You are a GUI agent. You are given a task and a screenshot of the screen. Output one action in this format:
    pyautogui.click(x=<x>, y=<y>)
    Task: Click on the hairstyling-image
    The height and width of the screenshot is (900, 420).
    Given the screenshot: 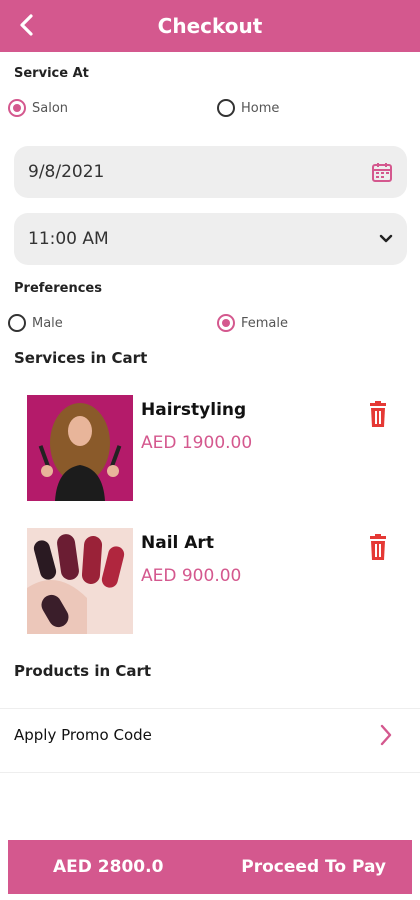 What is the action you would take?
    pyautogui.click(x=80, y=448)
    